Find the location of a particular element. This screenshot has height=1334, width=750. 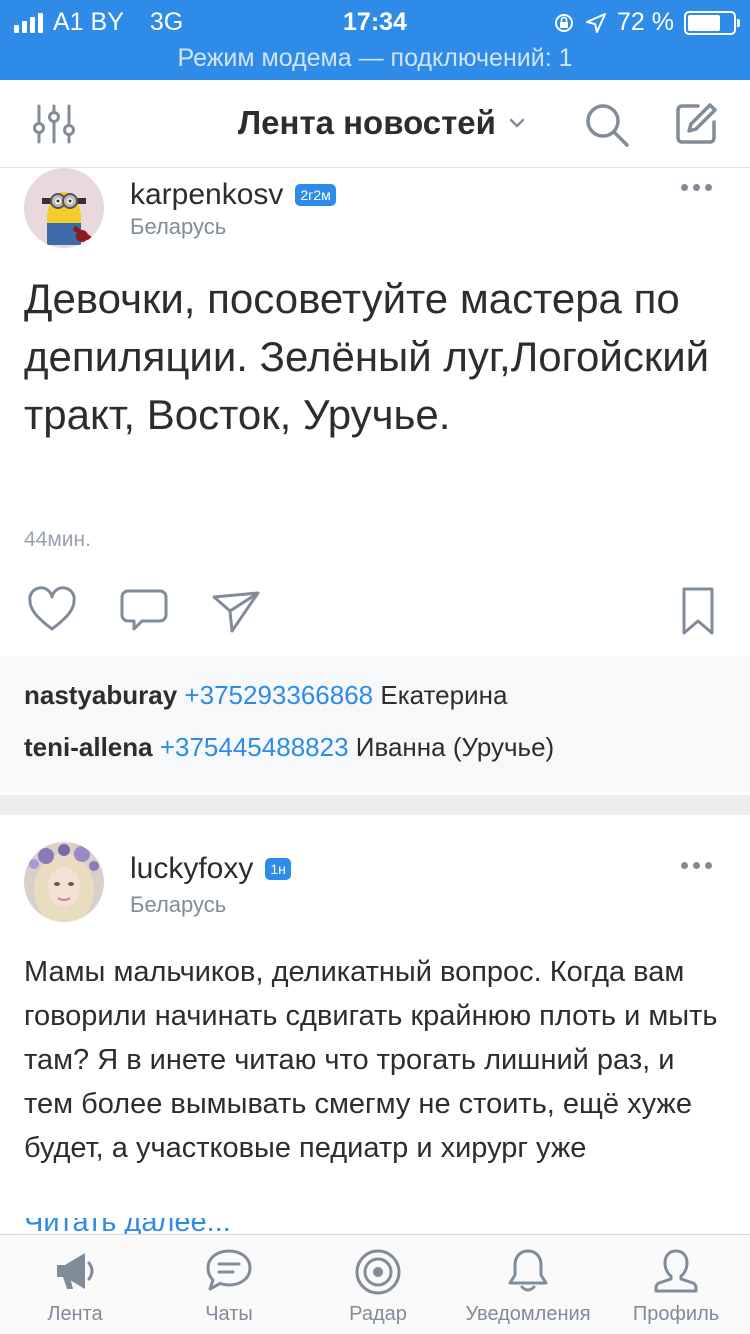

comment-text: Иванна (Уручье) is located at coordinates (455, 747).